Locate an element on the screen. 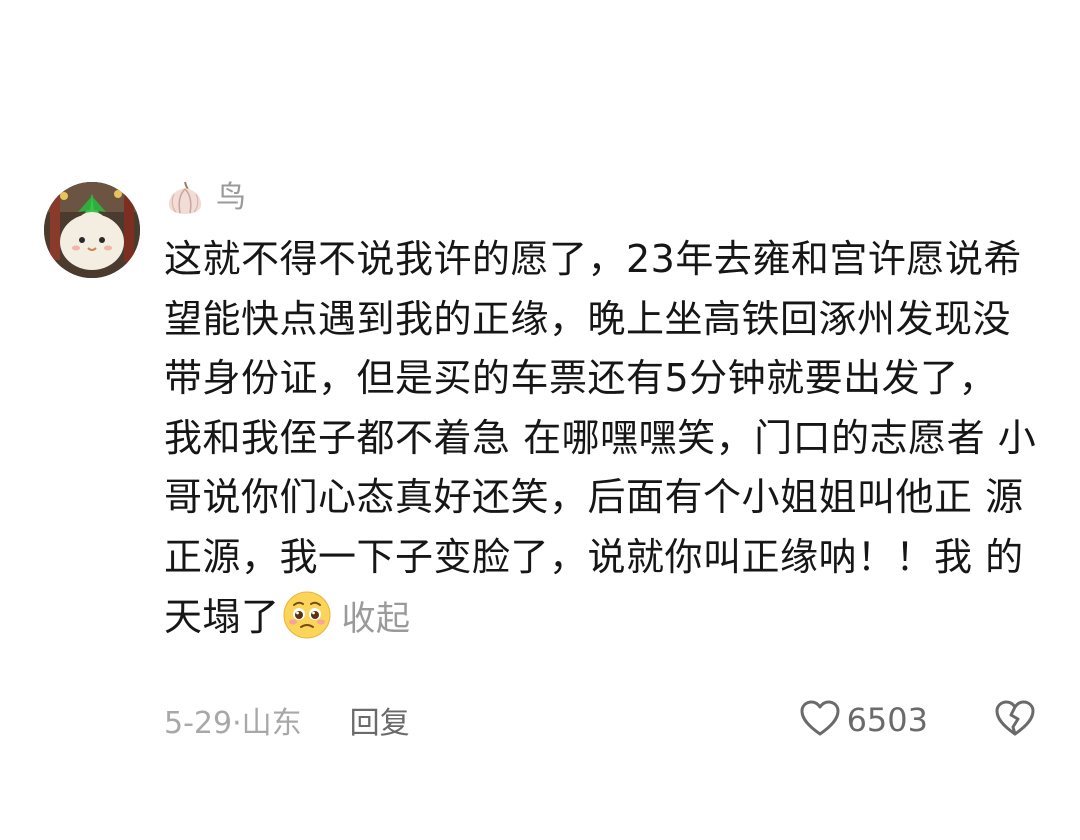 The height and width of the screenshot is (840, 1080). pleading-face-emoji-icon is located at coordinates (307, 615).